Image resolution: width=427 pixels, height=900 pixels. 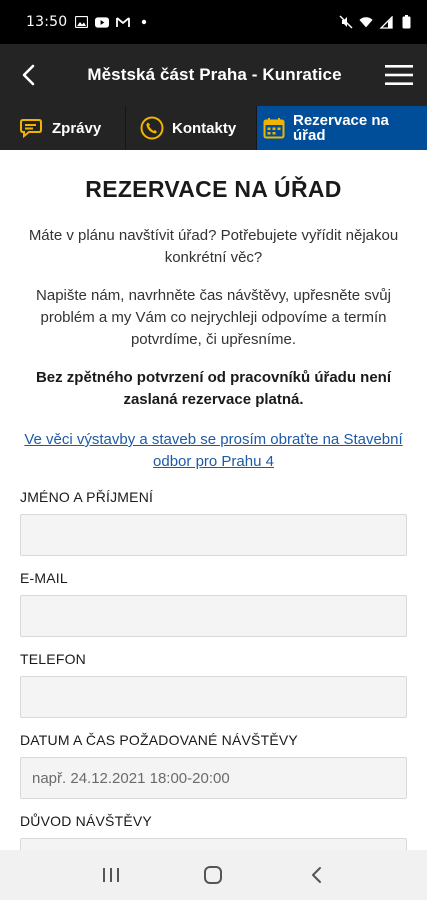 I want to click on phone-label: TELEFON, so click(x=53, y=659).